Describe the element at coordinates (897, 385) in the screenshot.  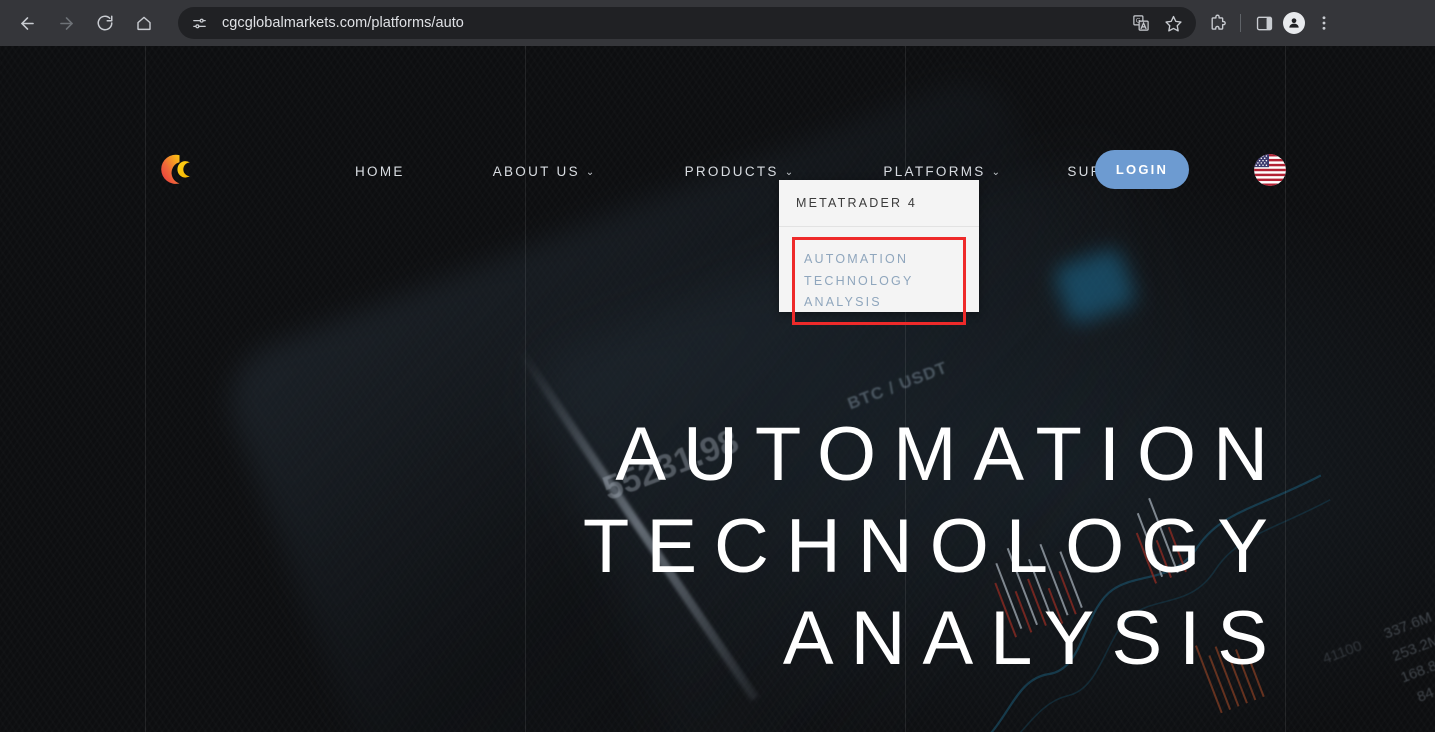
I see `background-pair-text: BTC / USDT` at that location.